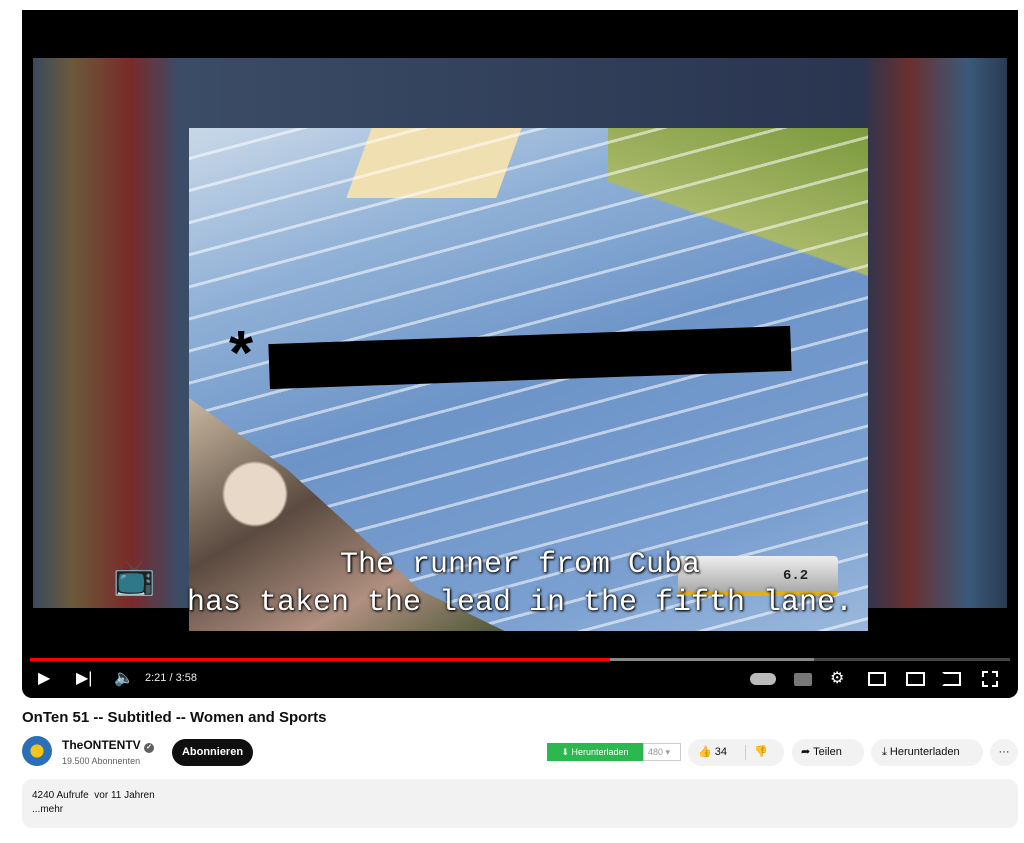 Image resolution: width=1024 pixels, height=843 pixels. Describe the element at coordinates (520, 809) in the screenshot. I see `show-more-link: ...mehr` at that location.